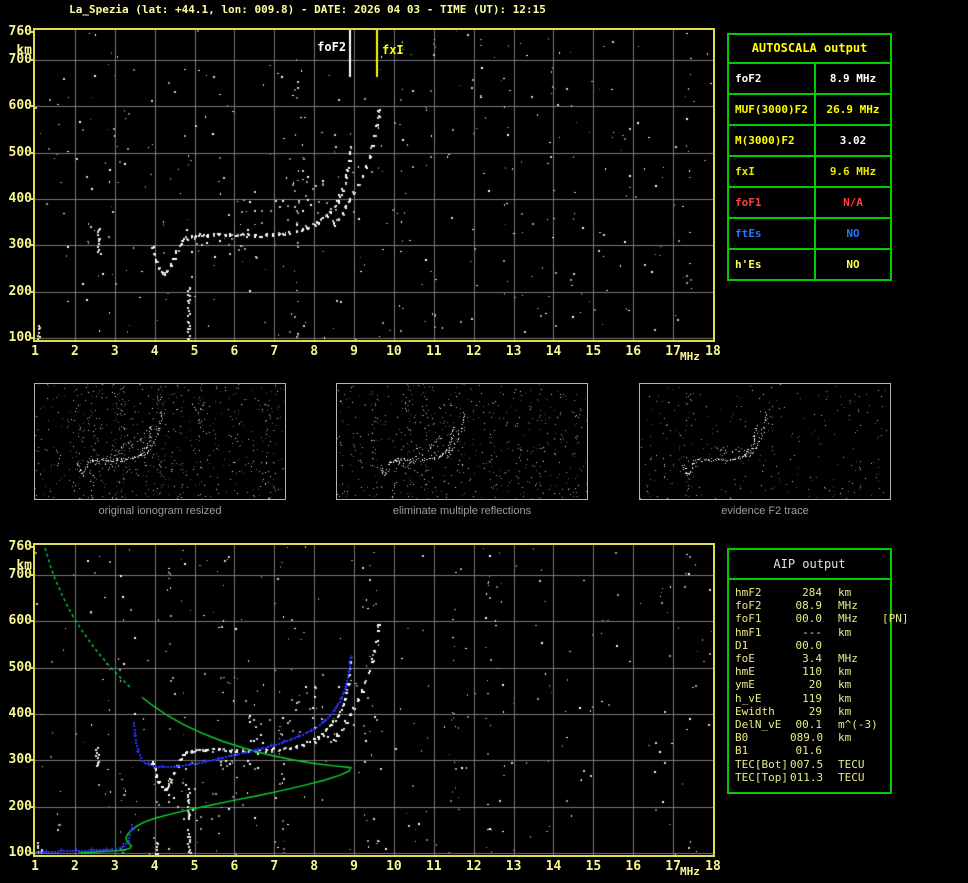 This screenshot has width=968, height=883. I want to click on aip-row: ymE 20 km, so click(812, 684).